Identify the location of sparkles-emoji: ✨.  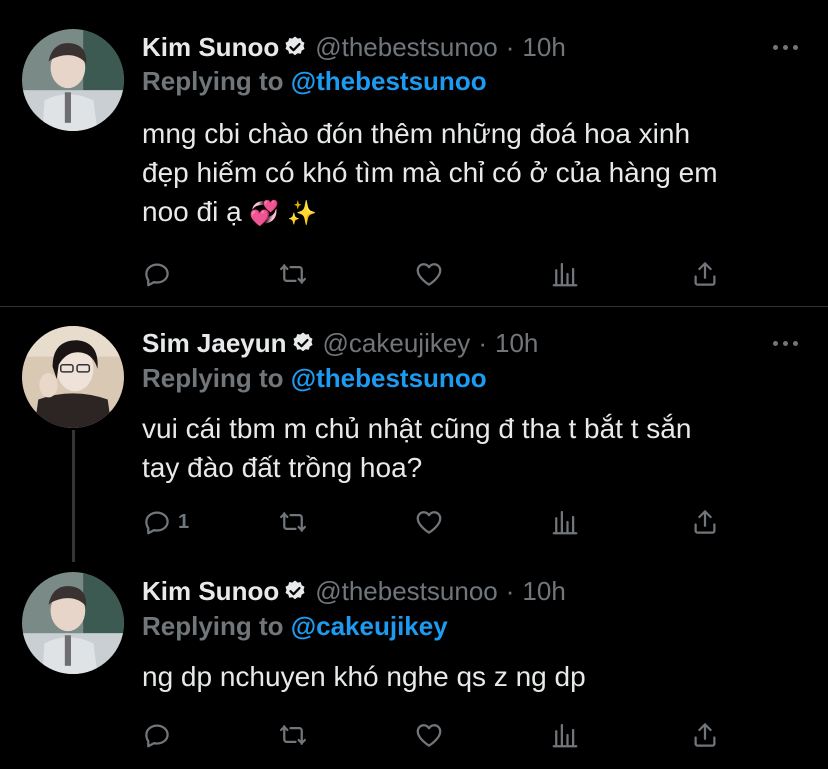
(302, 213).